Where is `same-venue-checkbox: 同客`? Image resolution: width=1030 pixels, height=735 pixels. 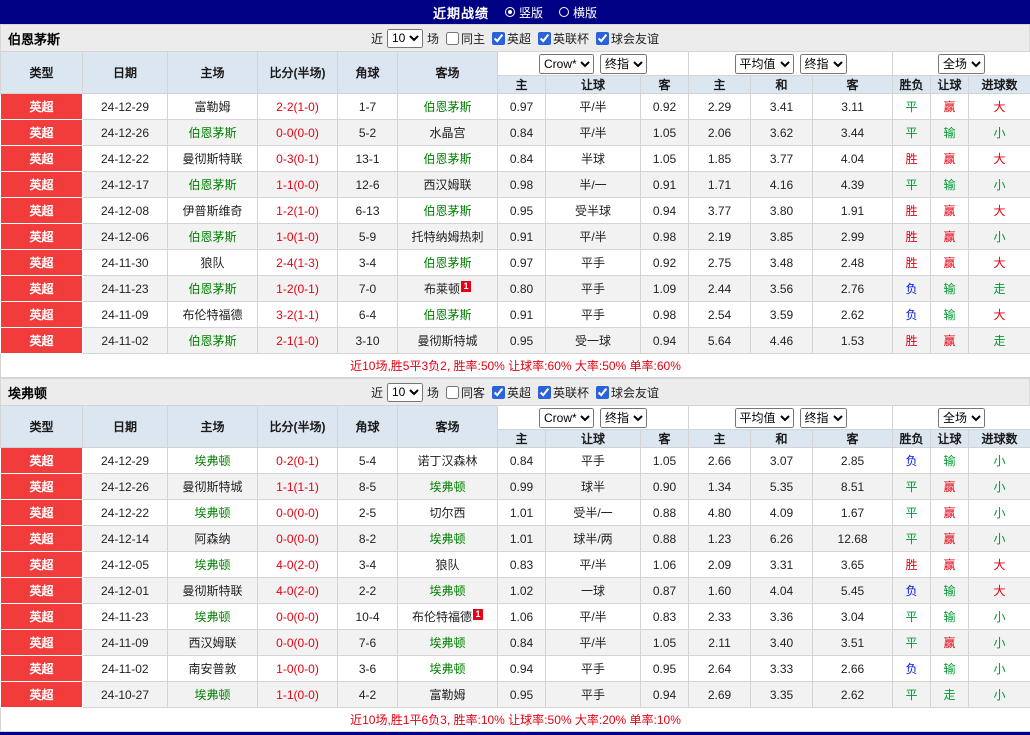
same-venue-checkbox: 同客 is located at coordinates (465, 392).